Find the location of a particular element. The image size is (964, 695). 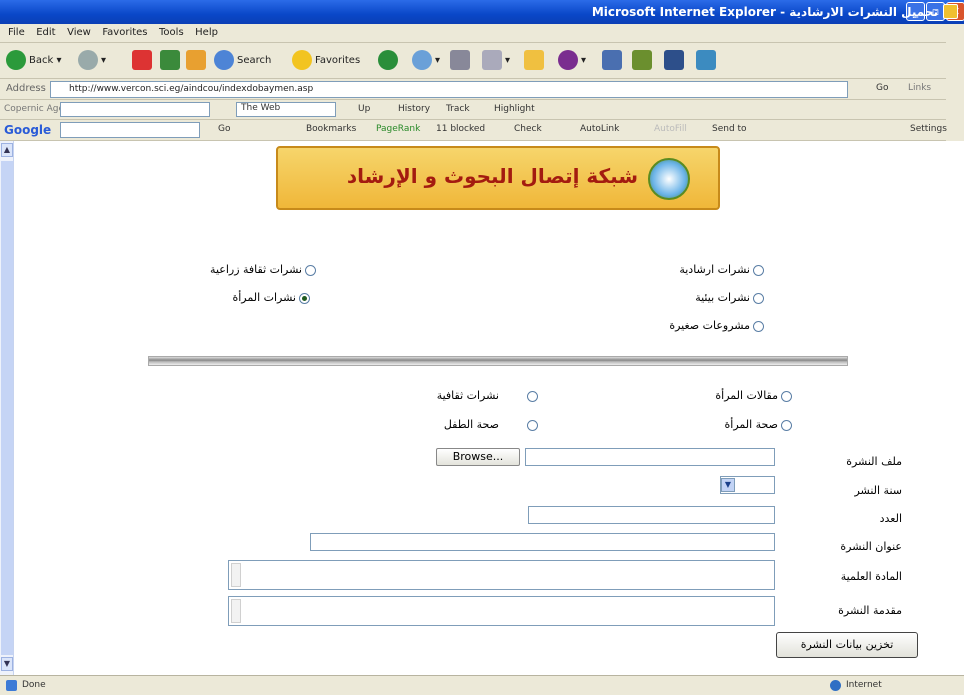

chevron-down-icon: ▼ is located at coordinates (728, 485).